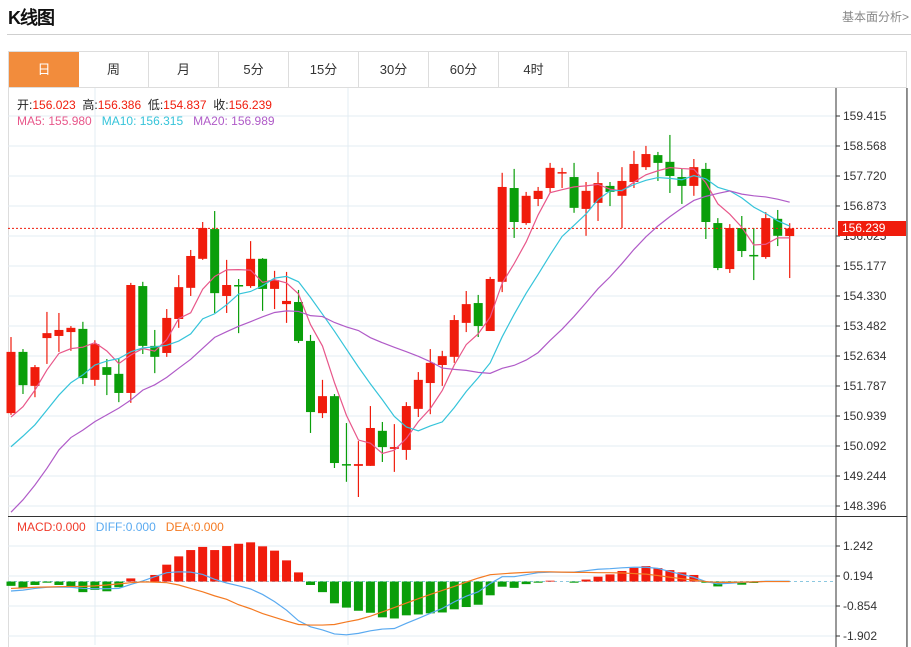 This screenshot has height=647, width=911. I want to click on price-tick-label: 157.720, so click(865, 176).